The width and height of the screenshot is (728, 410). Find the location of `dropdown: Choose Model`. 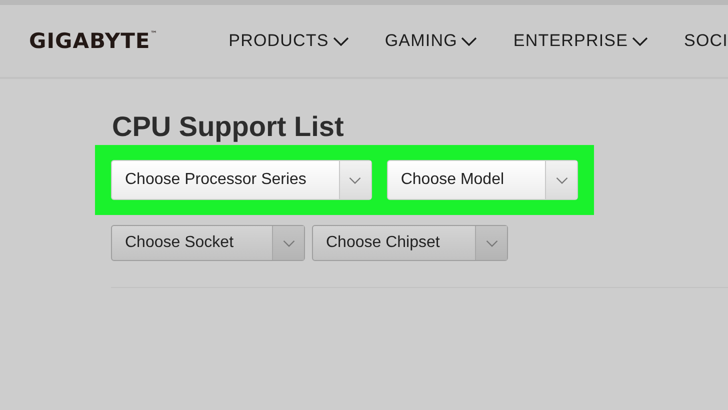

dropdown: Choose Model is located at coordinates (482, 180).